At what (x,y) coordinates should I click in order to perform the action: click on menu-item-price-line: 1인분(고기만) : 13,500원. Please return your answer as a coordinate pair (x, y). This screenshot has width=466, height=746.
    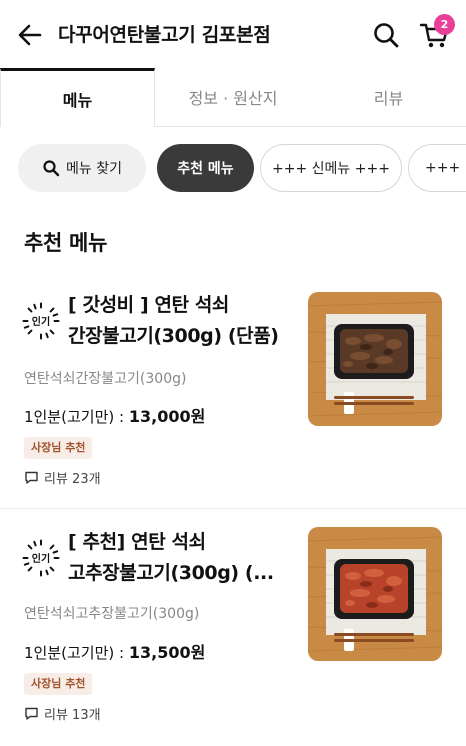
    Looking at the image, I should click on (114, 651).